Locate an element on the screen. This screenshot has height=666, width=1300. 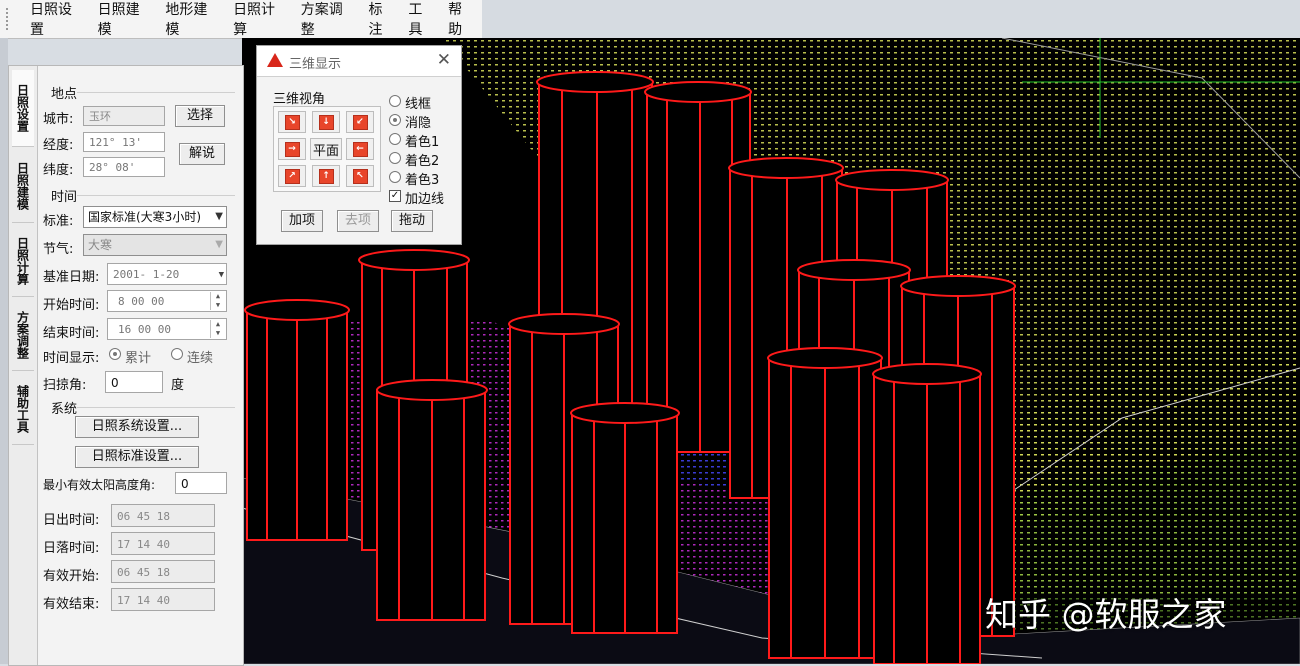
sunrise-label: 日出时间: is located at coordinates (71, 520).